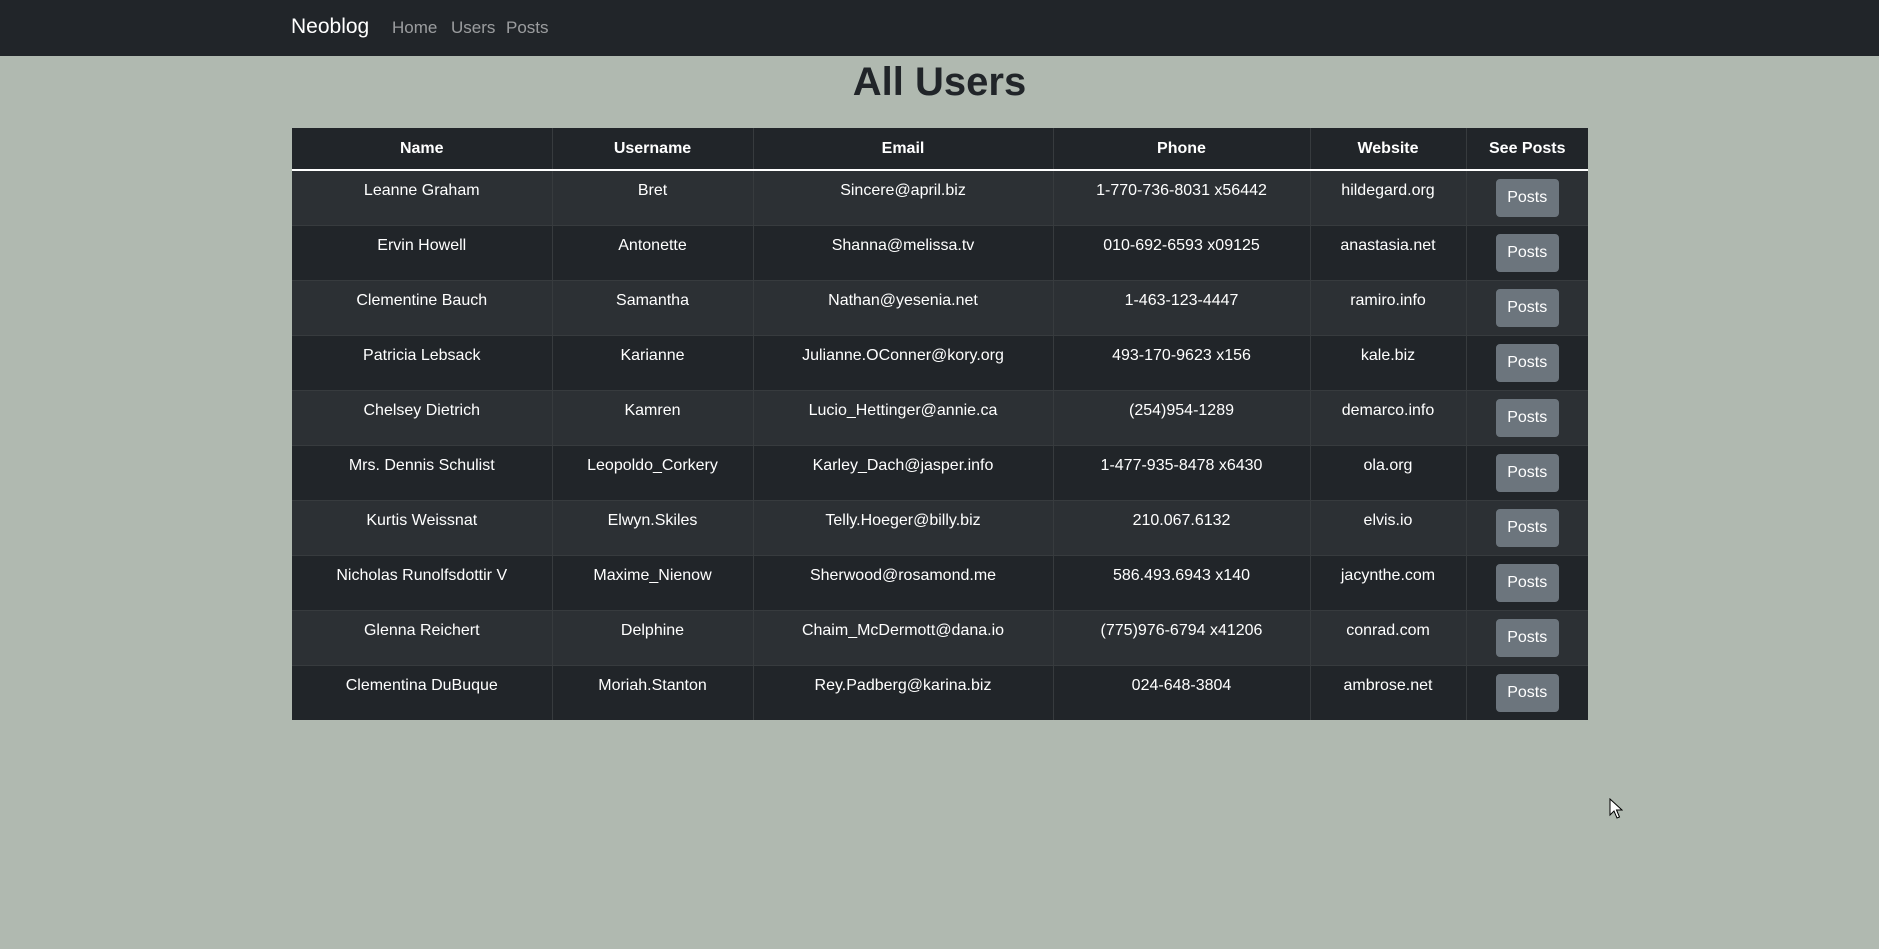 The height and width of the screenshot is (949, 1879). Describe the element at coordinates (1181, 472) in the screenshot. I see `cell-phone: 1-477-935-8478 x6430` at that location.